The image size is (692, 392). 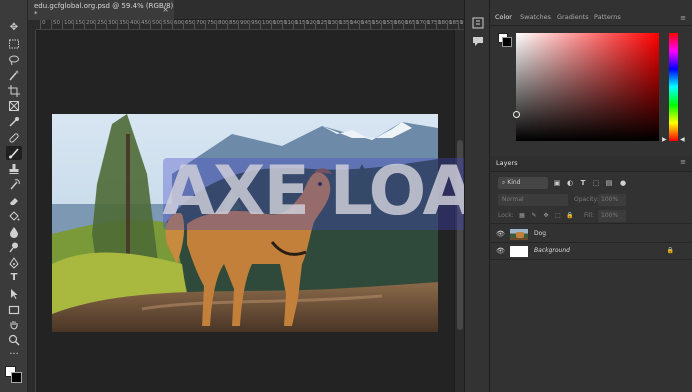 I want to click on adjustment-layer-filter-icon: ◐, so click(x=570, y=183).